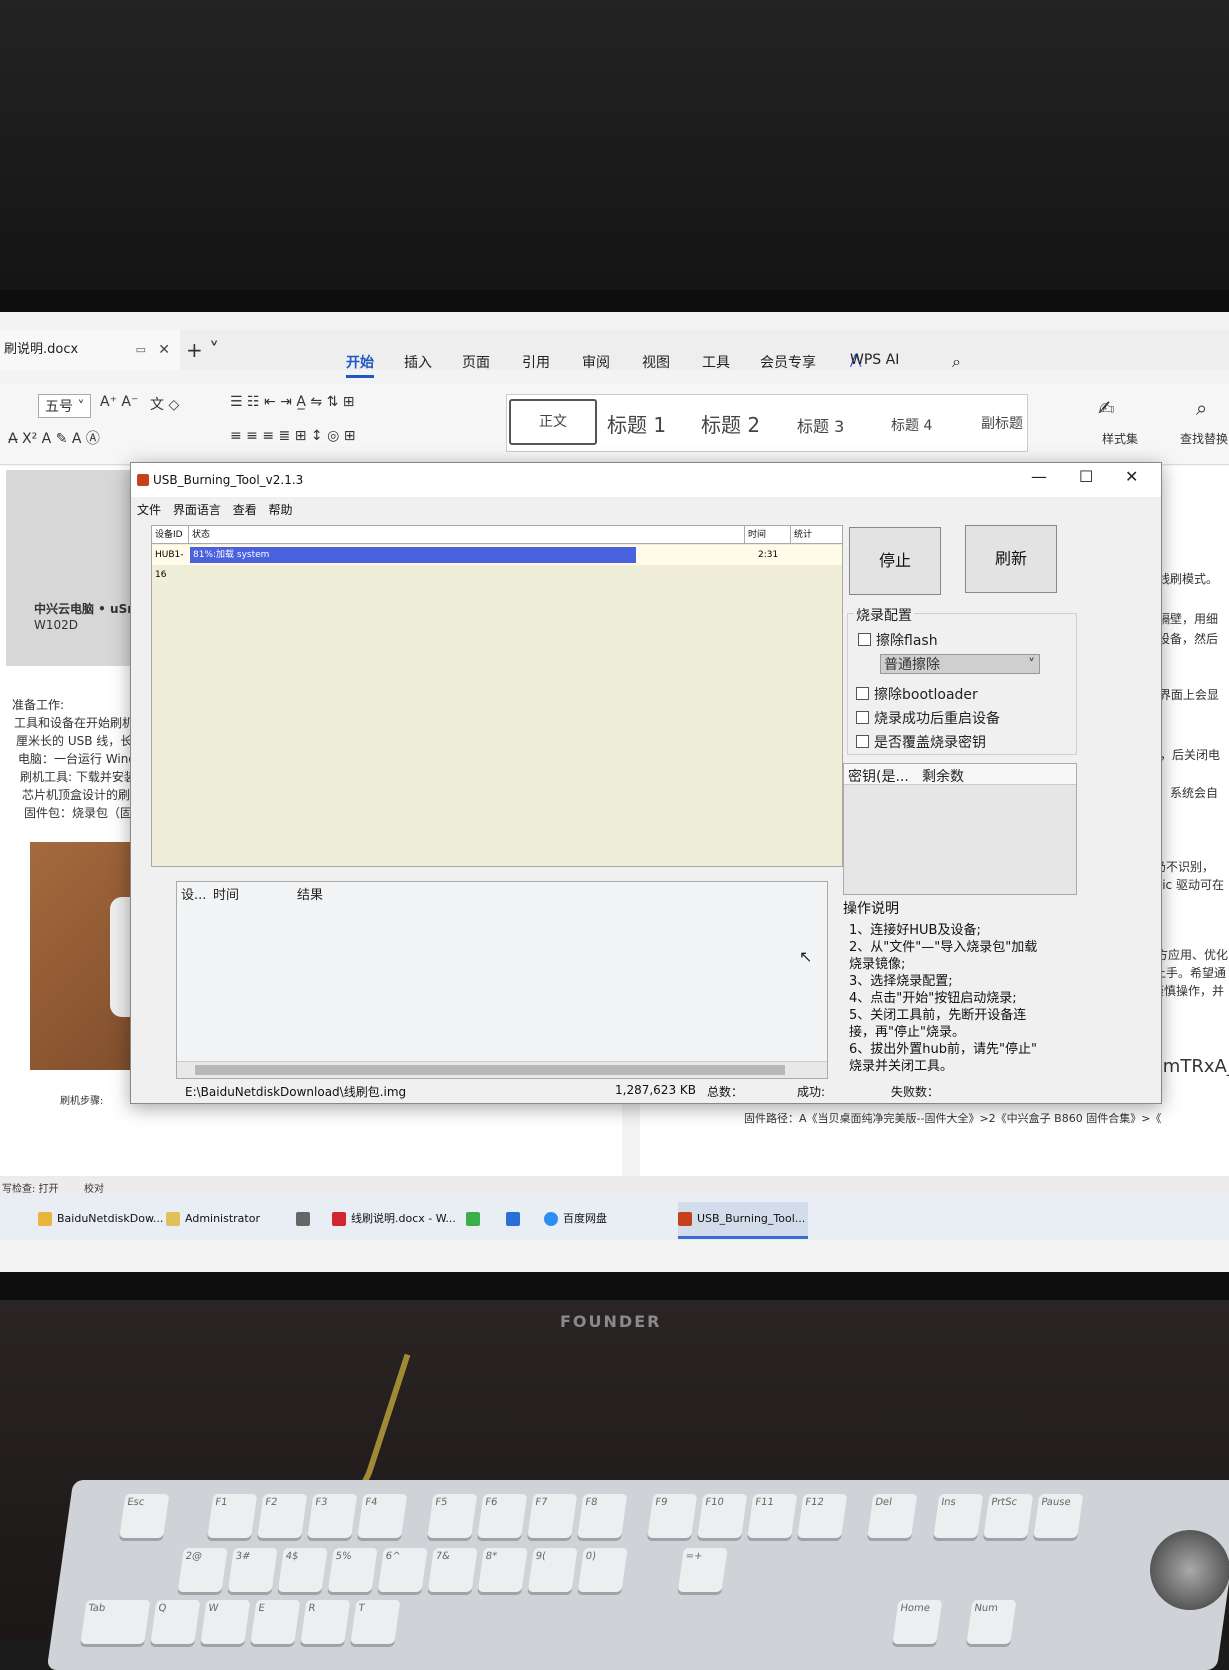 Image resolution: width=1229 pixels, height=1670 pixels. I want to click on menu-page: 页面, so click(476, 362).